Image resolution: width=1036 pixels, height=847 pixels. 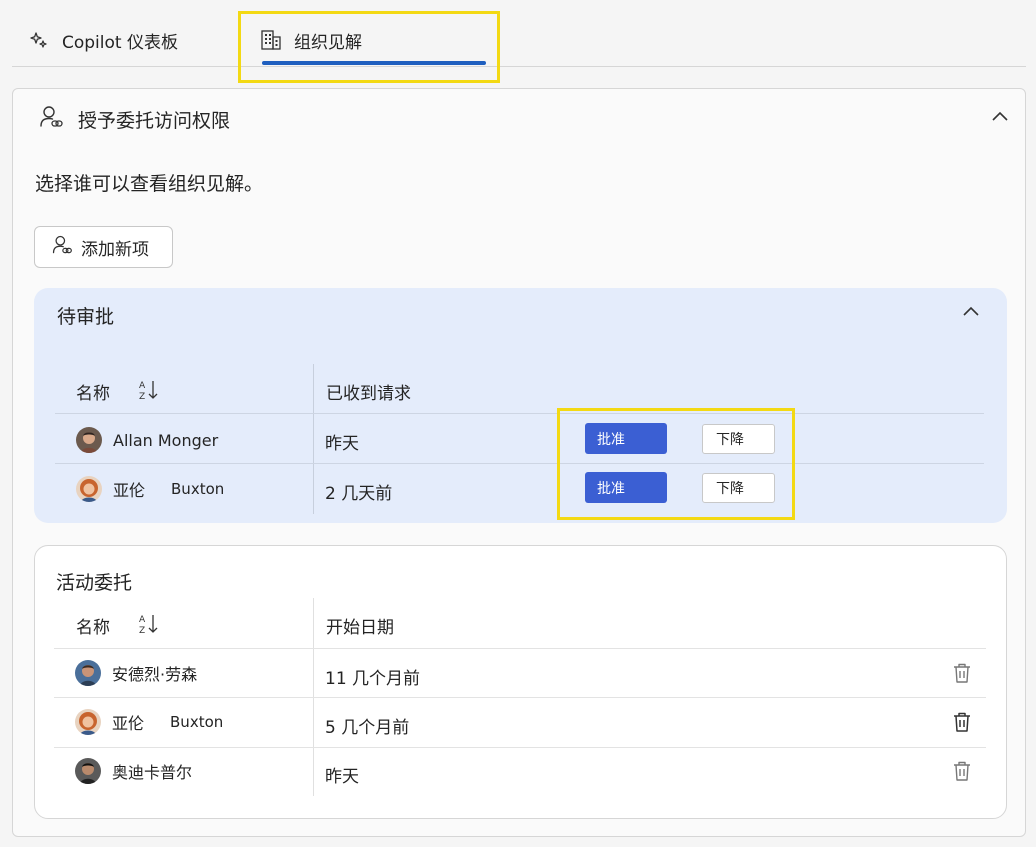 What do you see at coordinates (152, 772) in the screenshot?
I see `person-name: 奥迪卡普尔` at bounding box center [152, 772].